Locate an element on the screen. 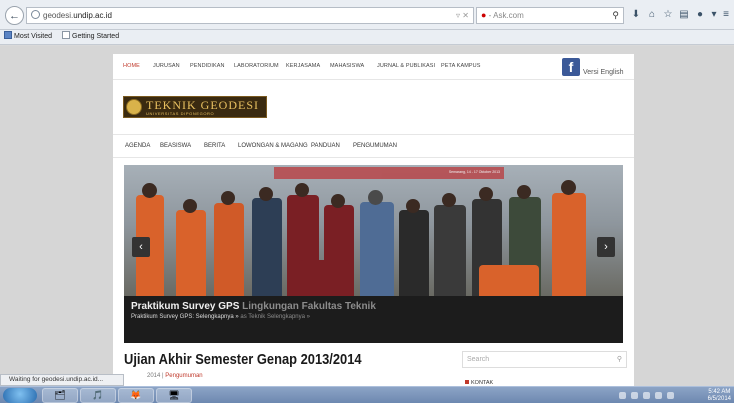 The width and height of the screenshot is (734, 403). browser-search-placeholder: - Ask.com is located at coordinates (506, 15).